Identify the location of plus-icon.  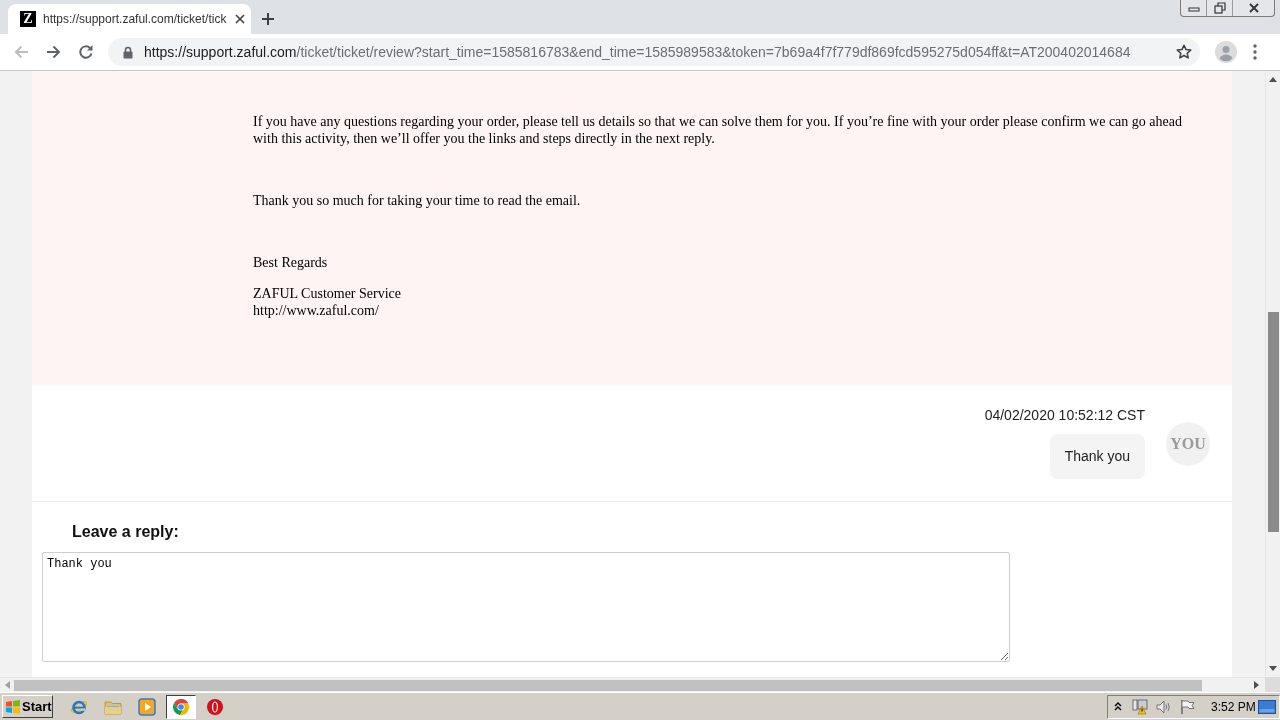
(268, 19).